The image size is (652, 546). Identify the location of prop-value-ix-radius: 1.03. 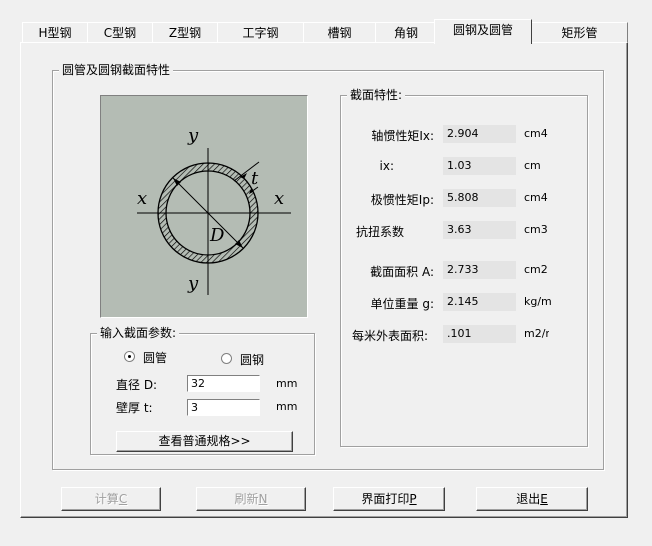
(479, 166).